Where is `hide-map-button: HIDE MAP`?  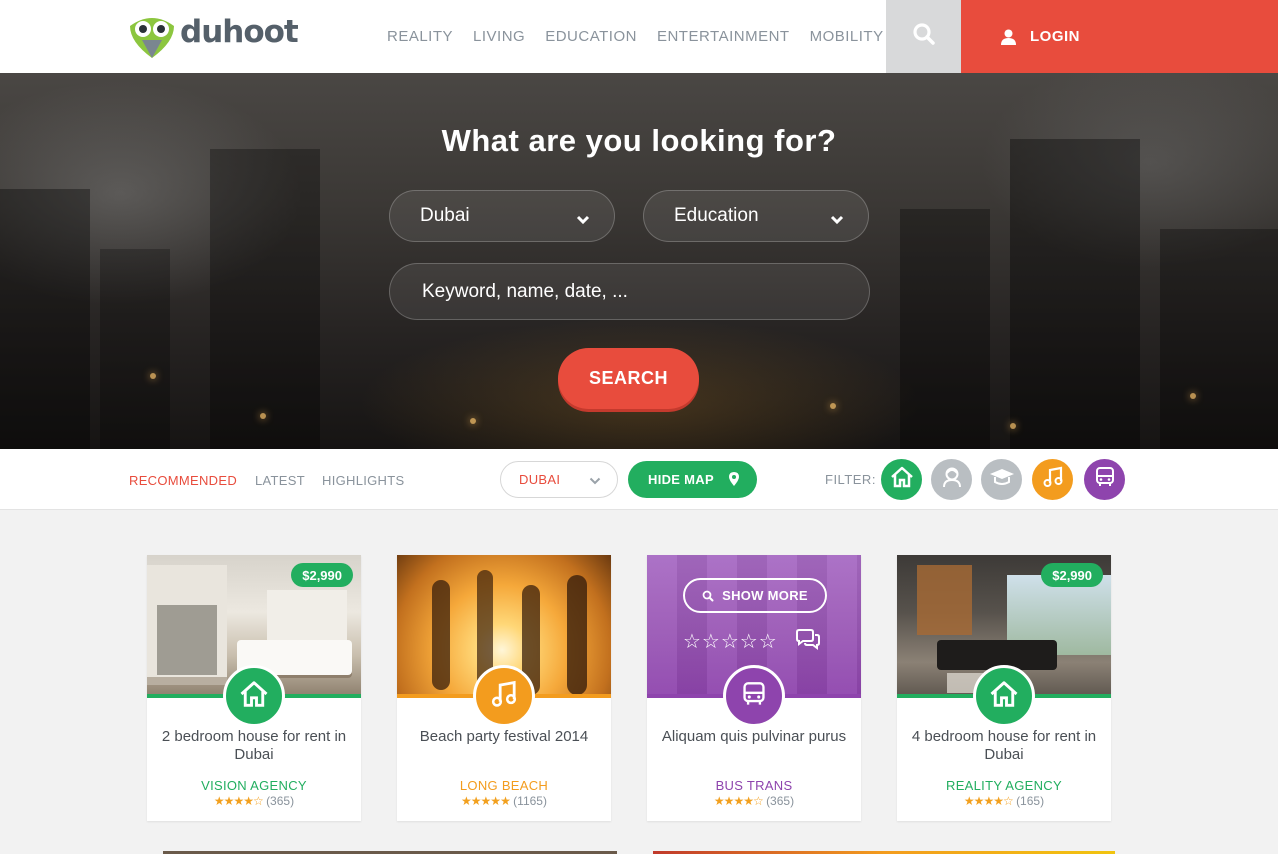 hide-map-button: HIDE MAP is located at coordinates (692, 479).